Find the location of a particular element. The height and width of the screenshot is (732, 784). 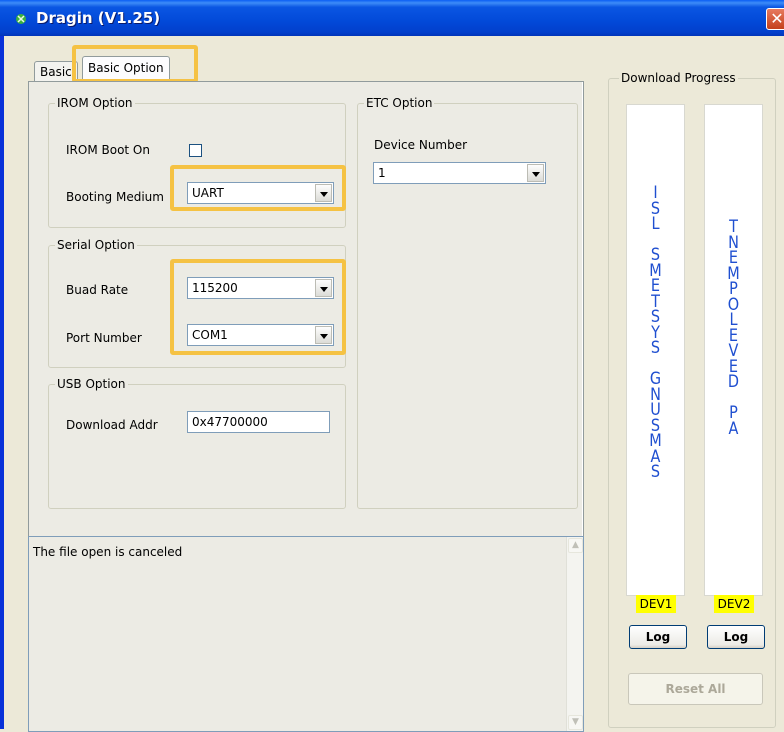

serial-group-label: Serial Option is located at coordinates (96, 245).